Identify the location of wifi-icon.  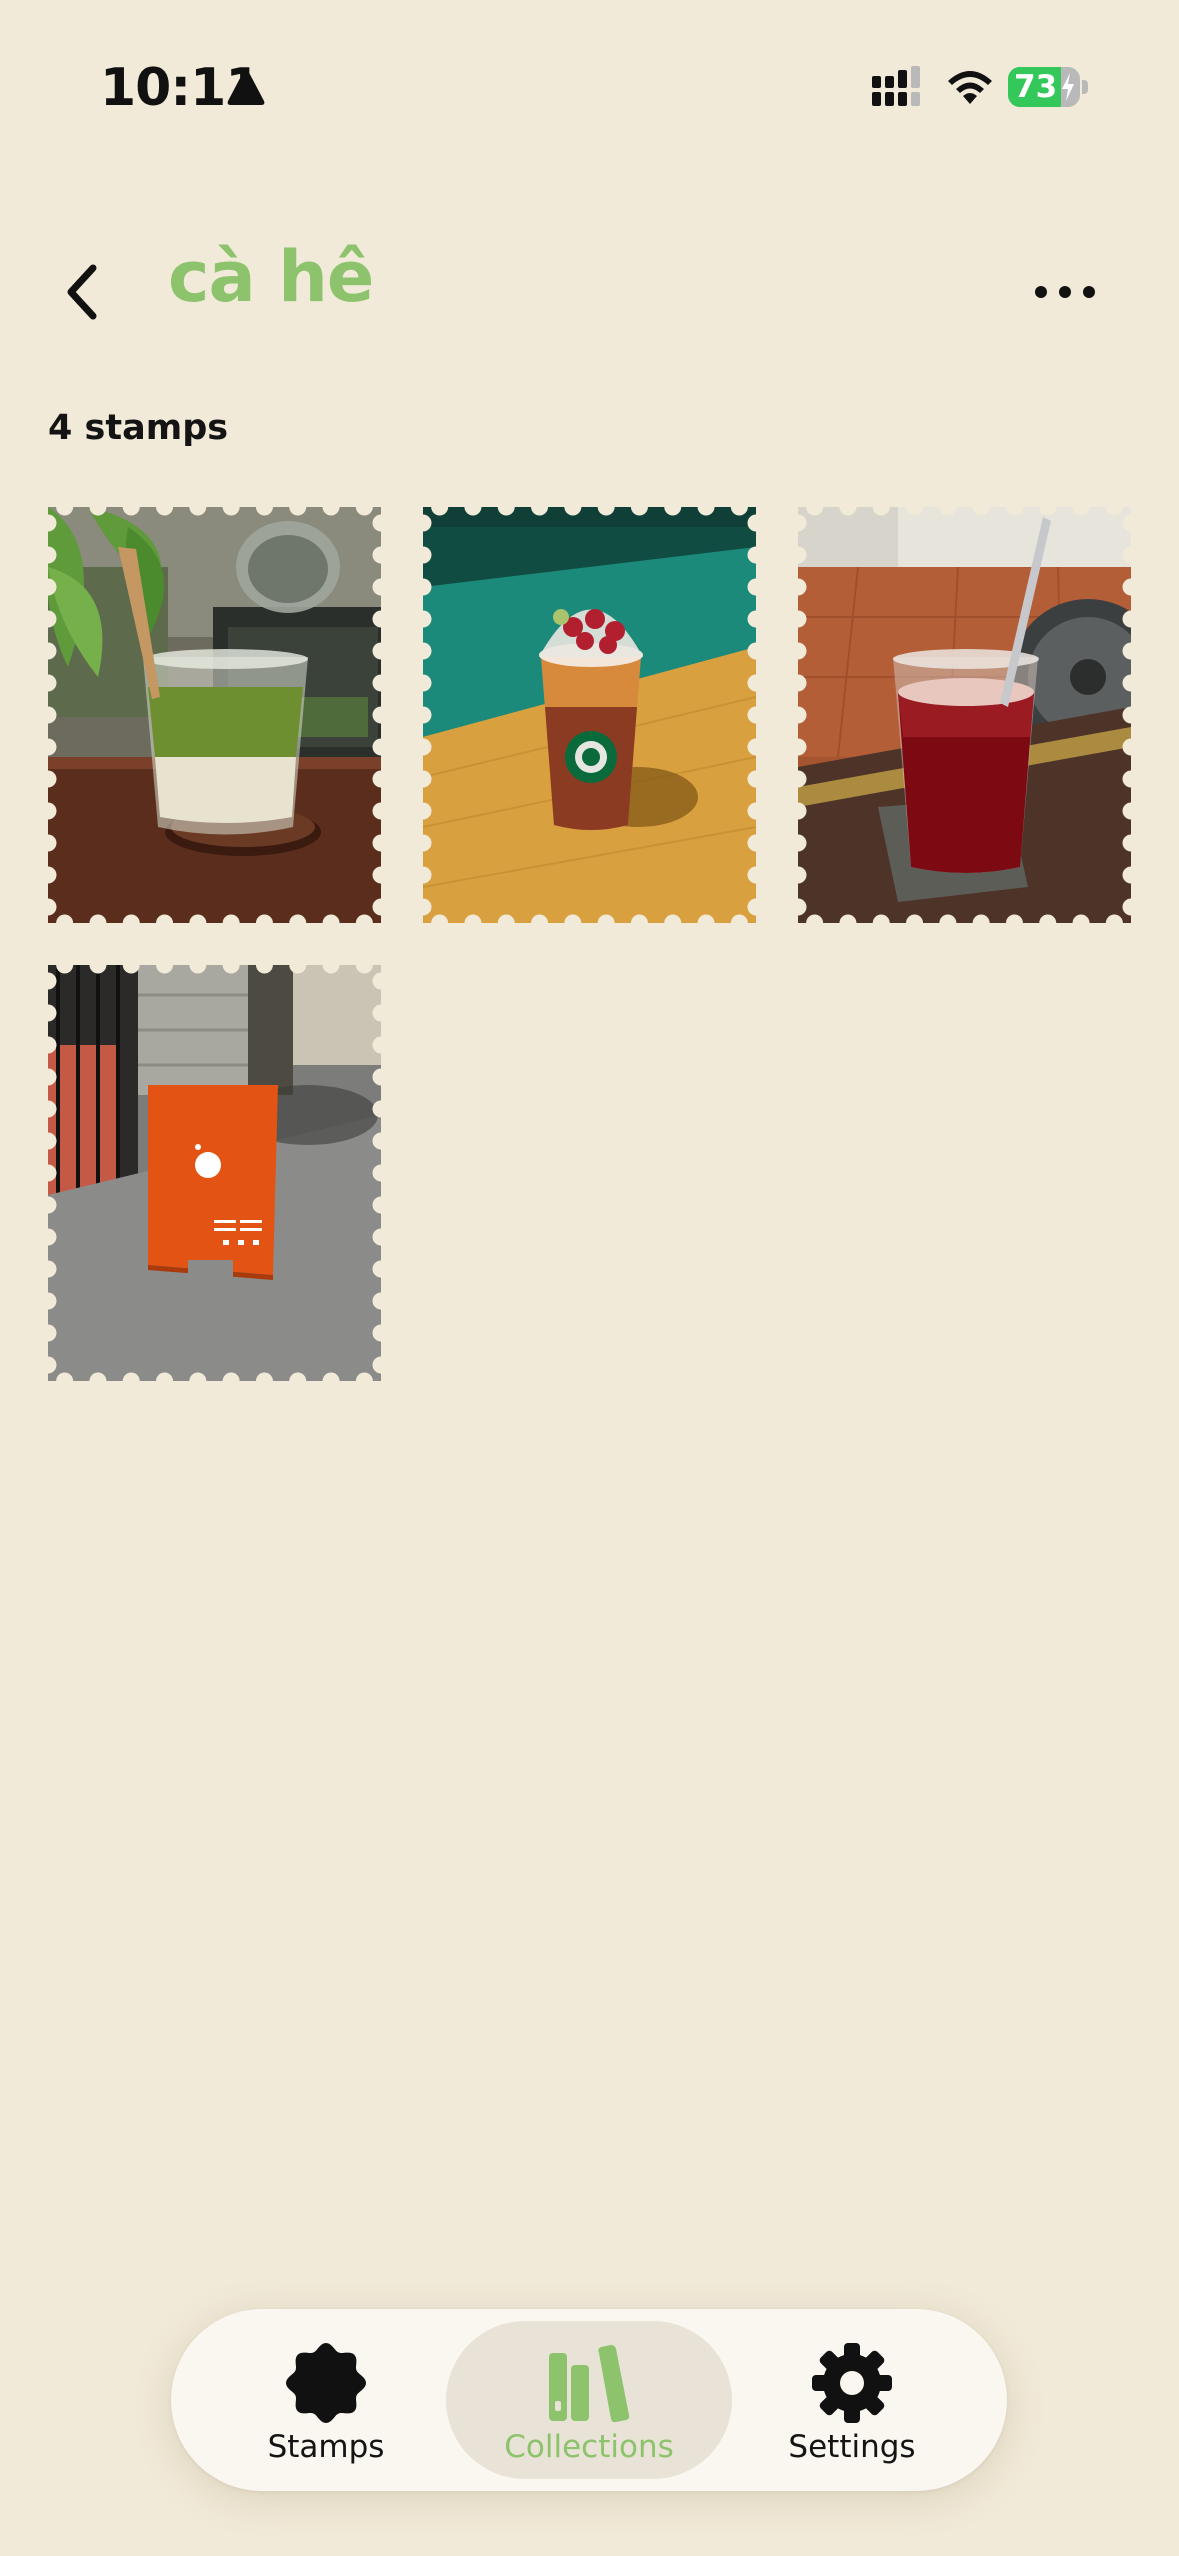
(970, 87).